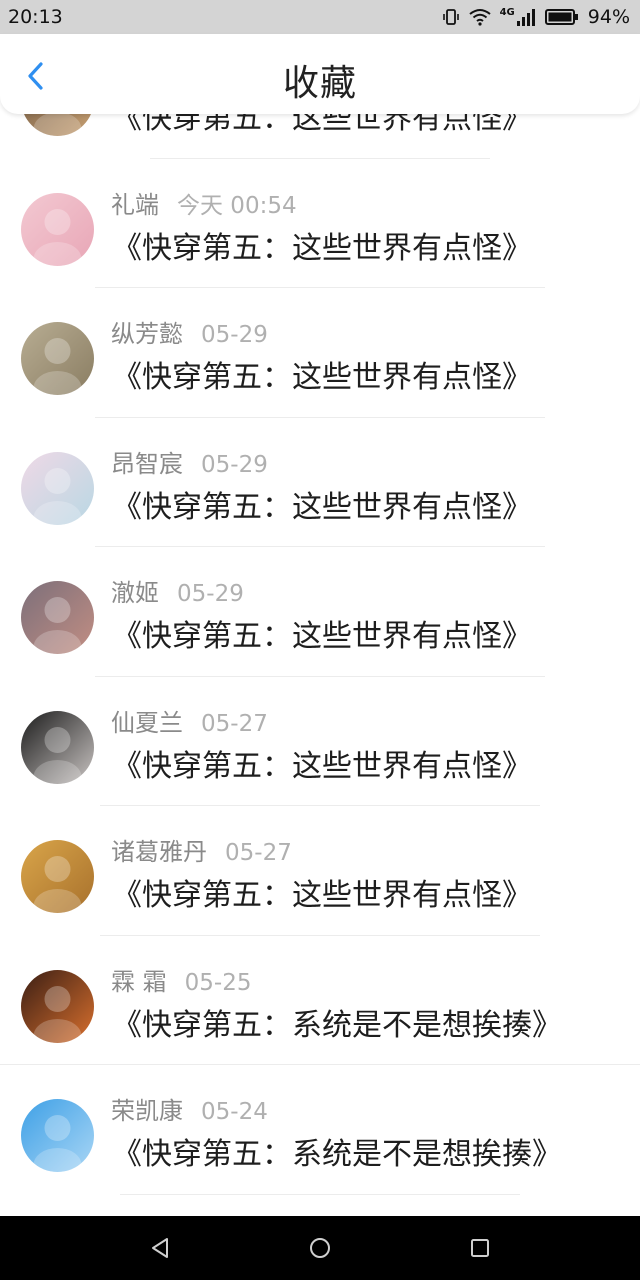  I want to click on item-meta: 诸葛雅丹 05-27, so click(201, 849).